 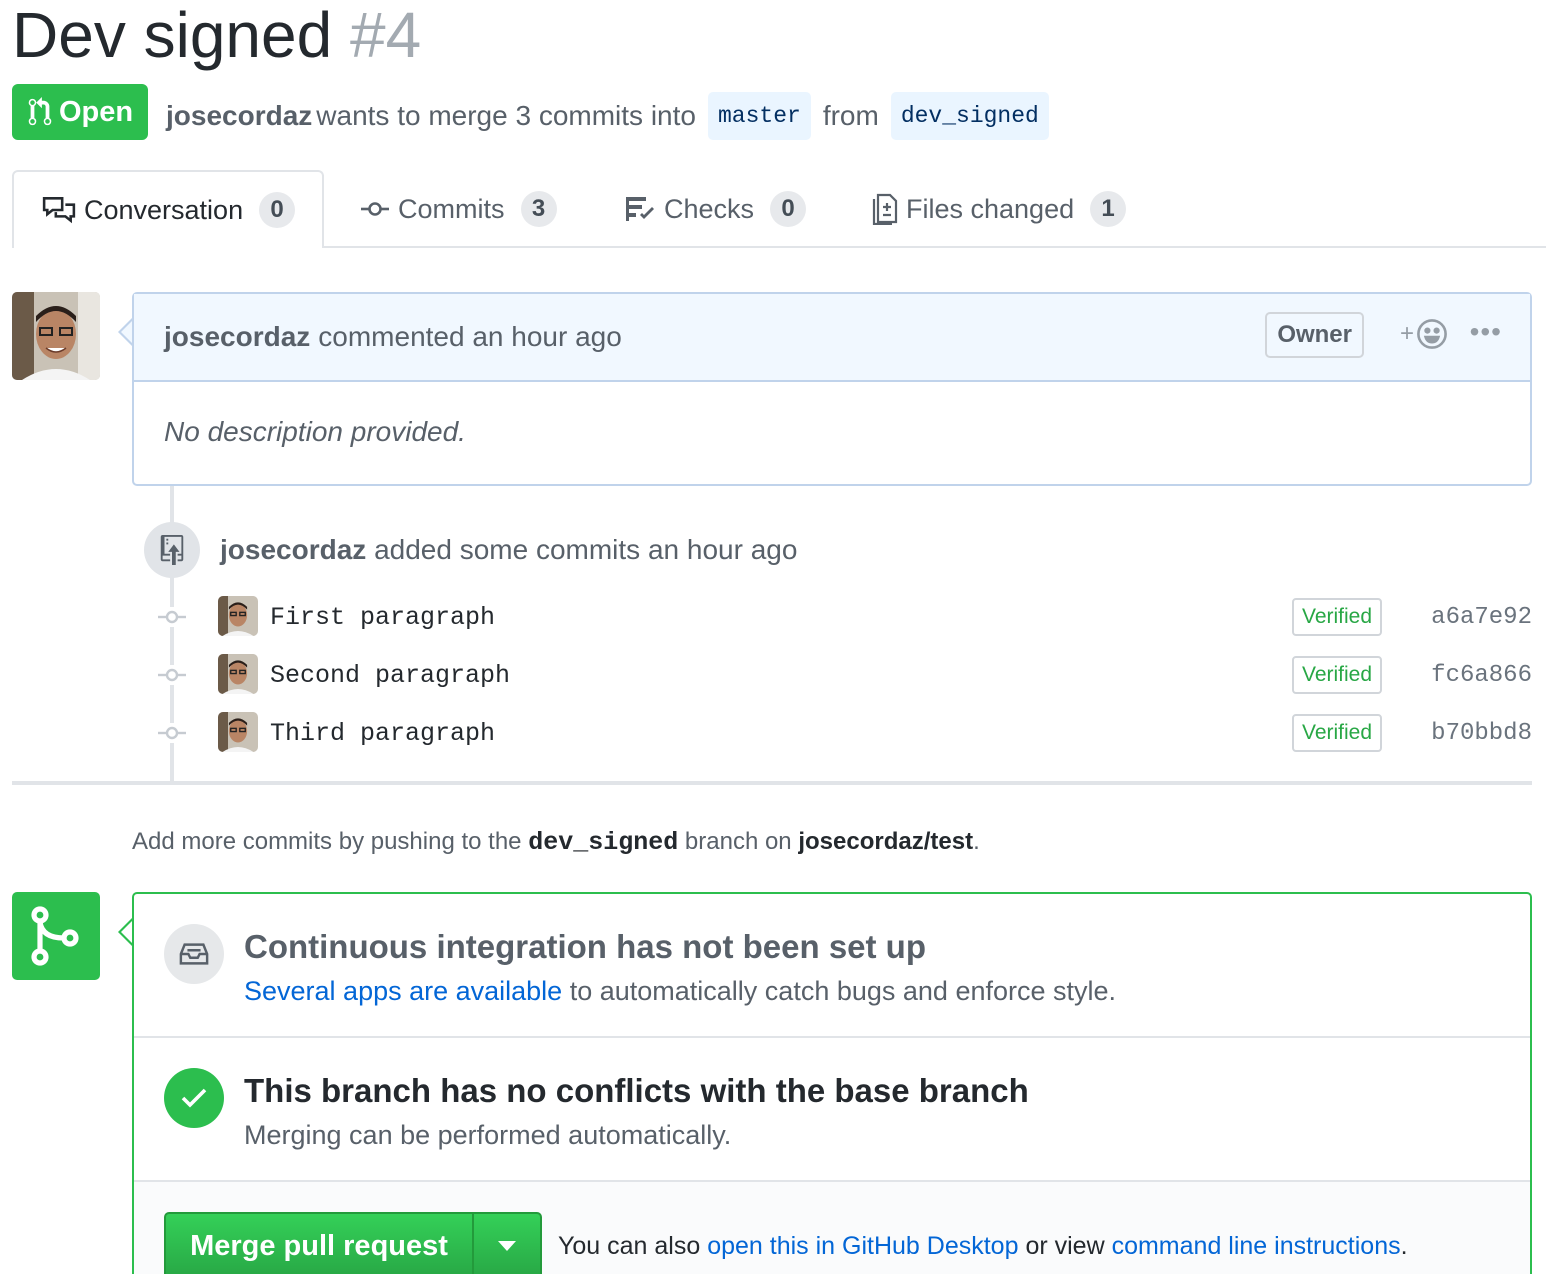 I want to click on tab-conversation: Conversation 0, so click(x=168, y=209).